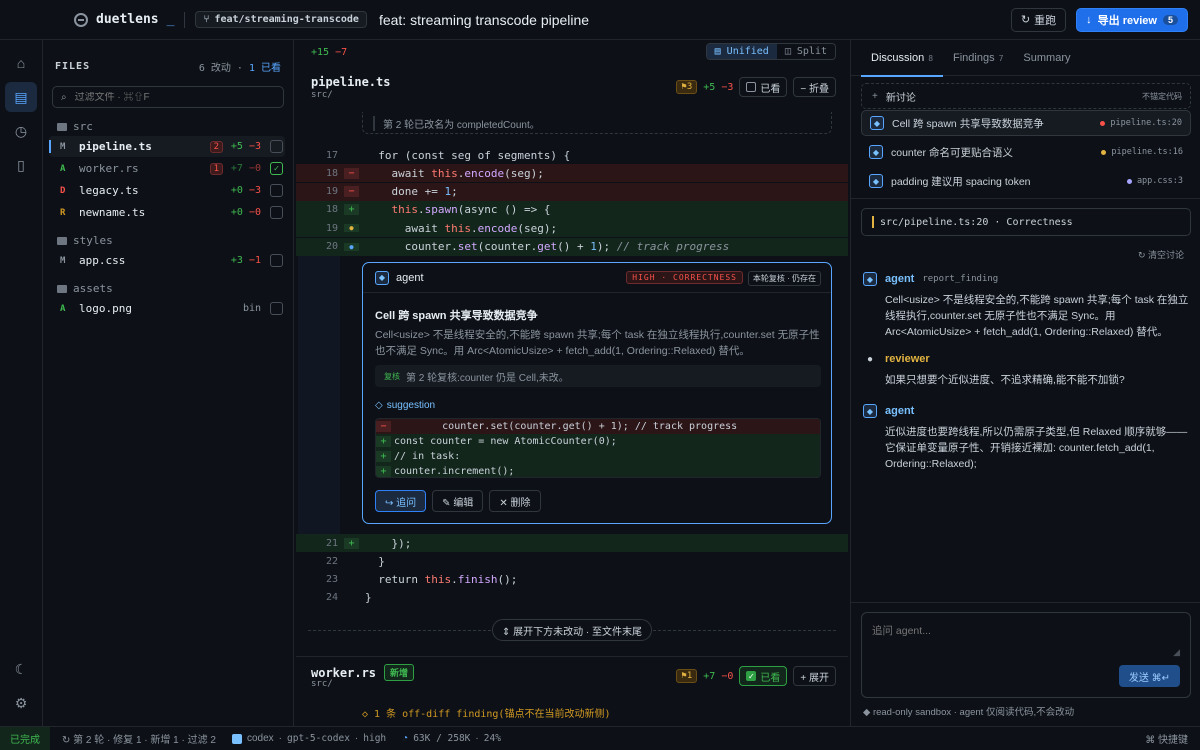 The width and height of the screenshot is (1200, 750). Describe the element at coordinates (1022, 638) in the screenshot. I see `composer-input` at that location.